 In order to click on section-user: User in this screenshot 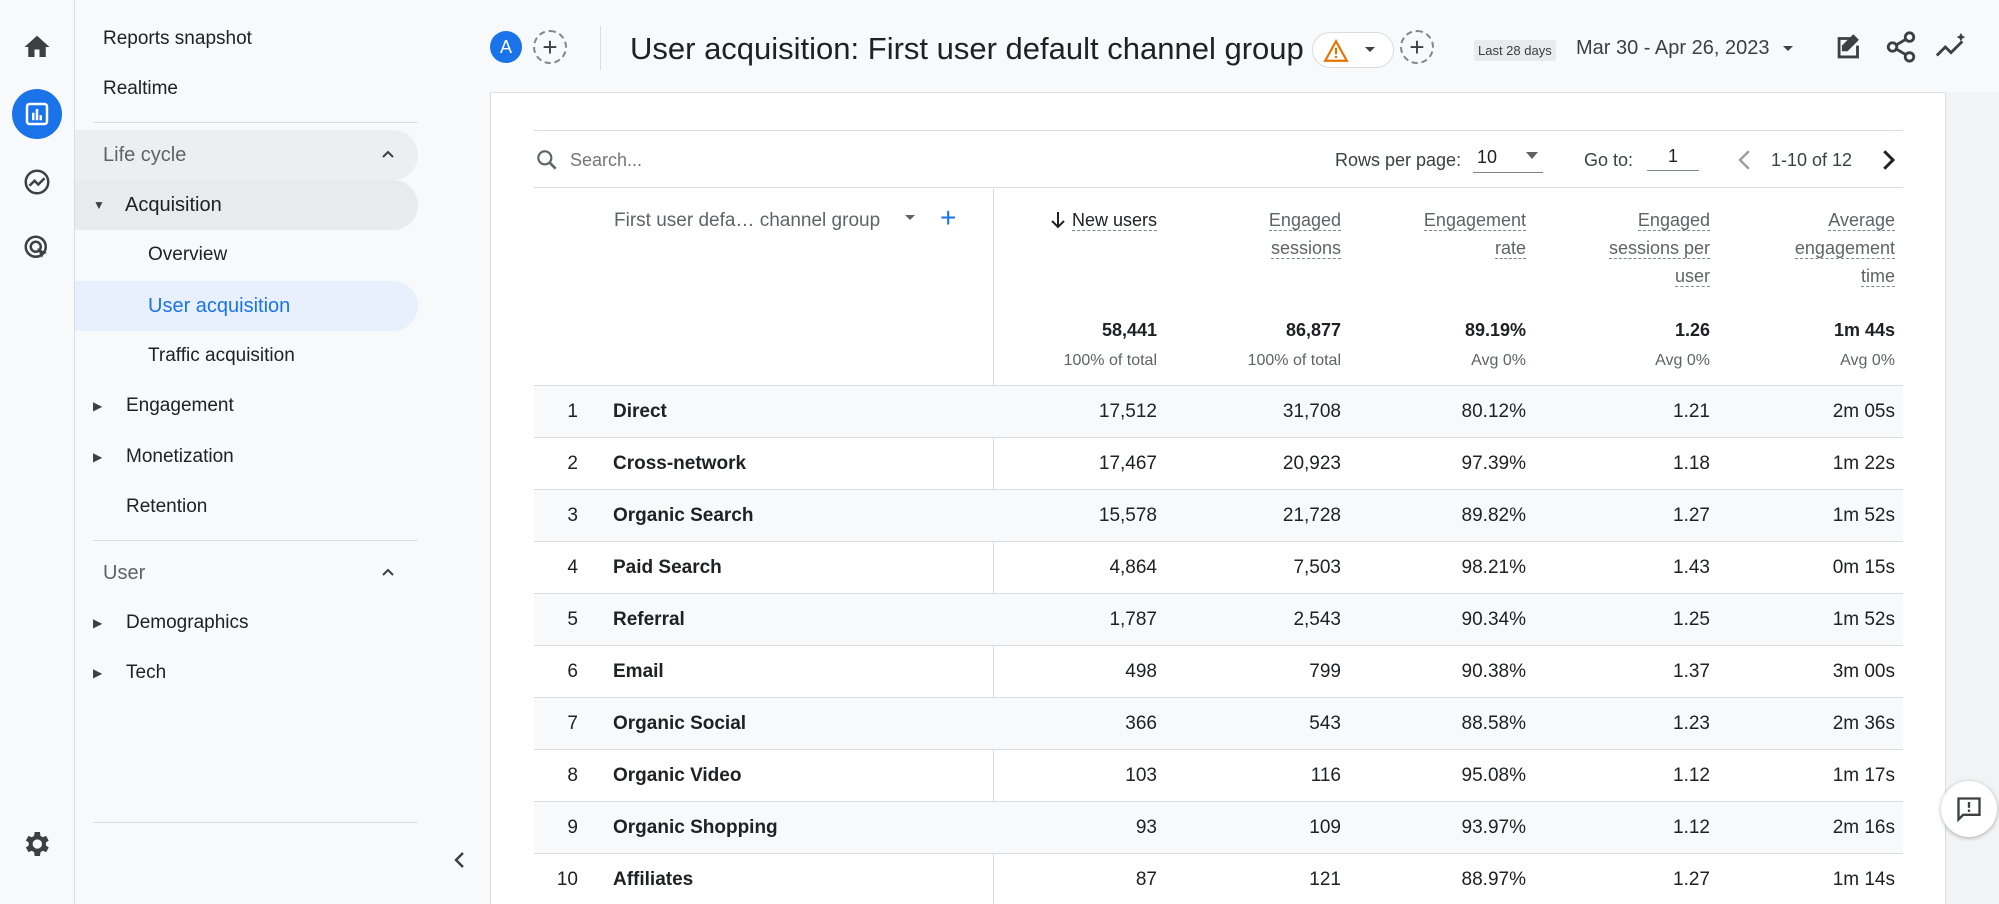, I will do `click(246, 573)`.